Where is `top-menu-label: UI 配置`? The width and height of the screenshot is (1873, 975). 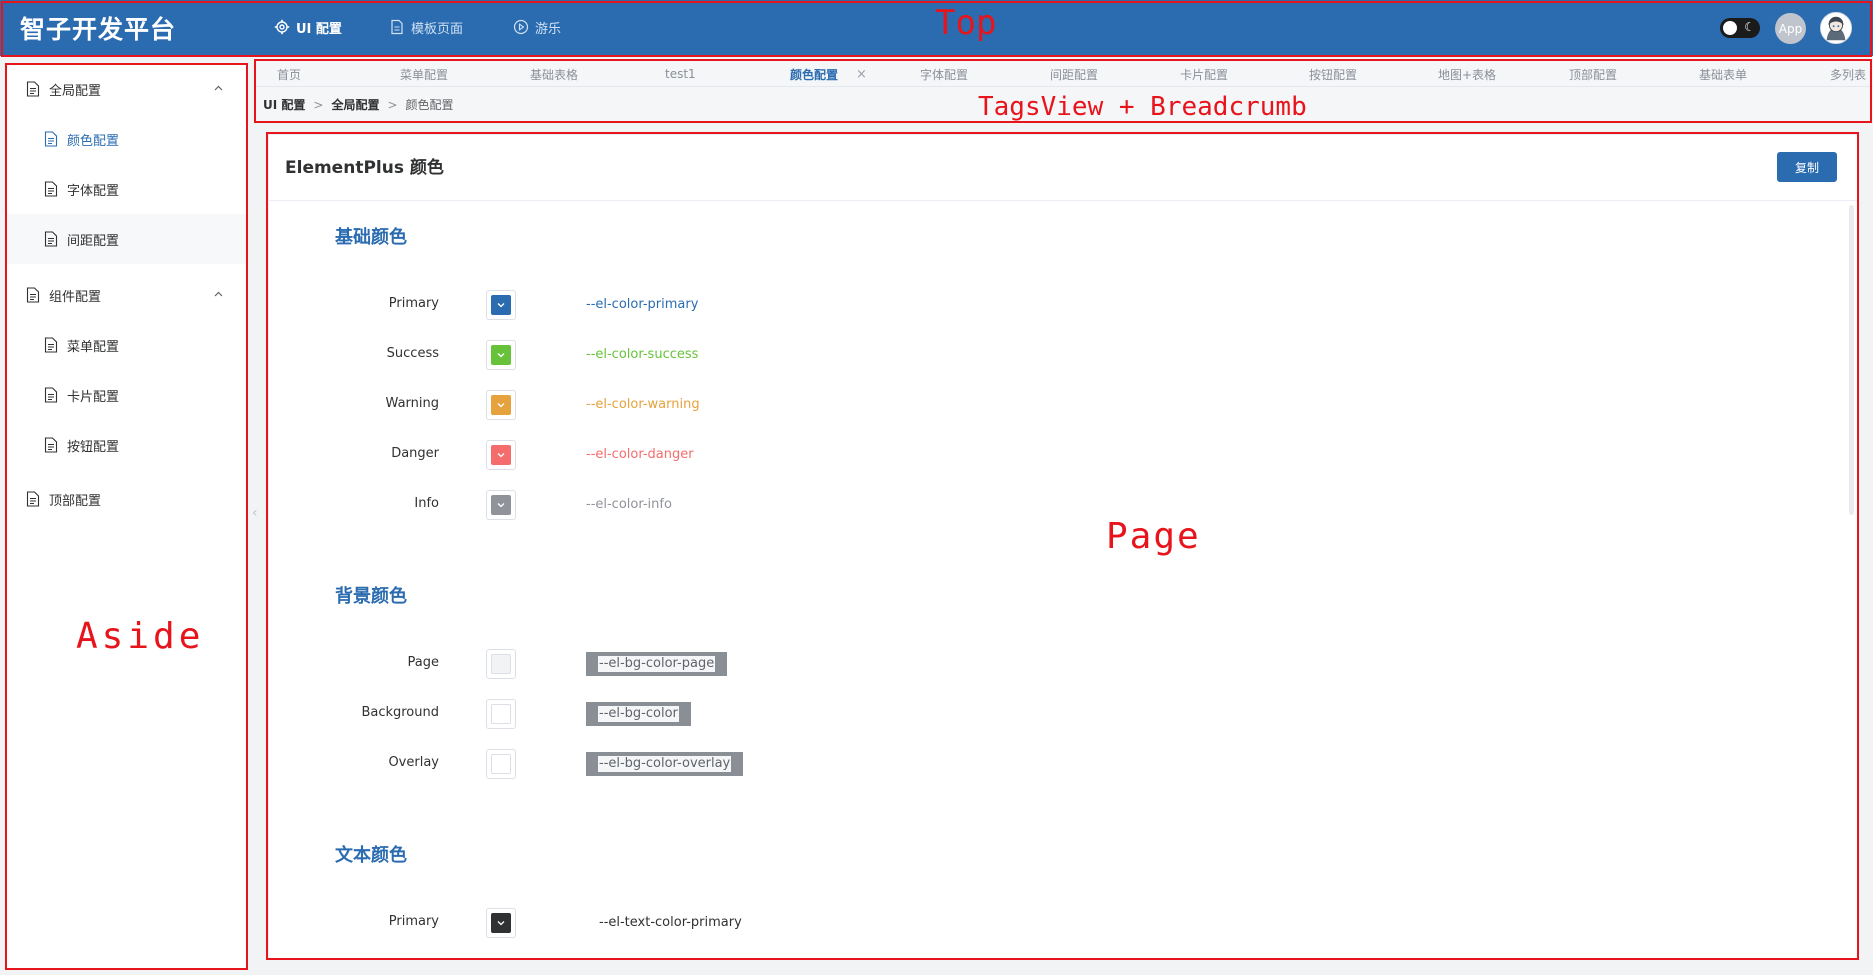
top-menu-label: UI 配置 is located at coordinates (319, 29).